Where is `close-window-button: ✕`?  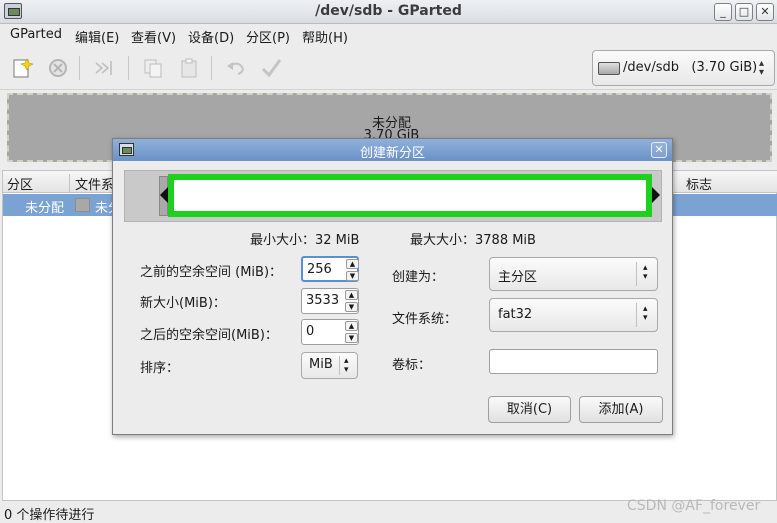 close-window-button: ✕ is located at coordinates (765, 12).